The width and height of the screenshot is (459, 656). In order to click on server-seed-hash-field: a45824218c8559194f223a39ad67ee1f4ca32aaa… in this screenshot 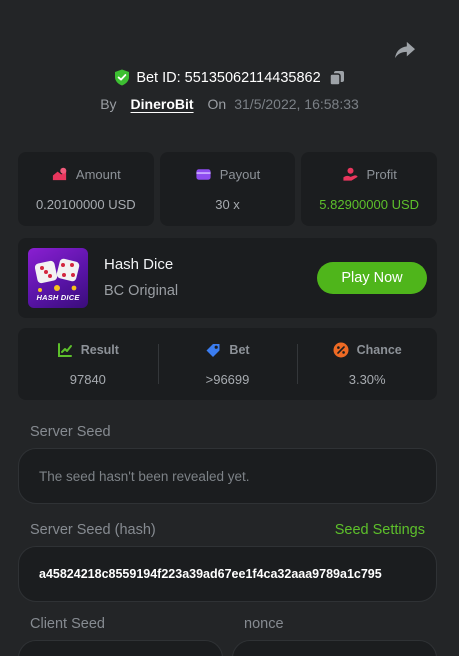, I will do `click(227, 574)`.